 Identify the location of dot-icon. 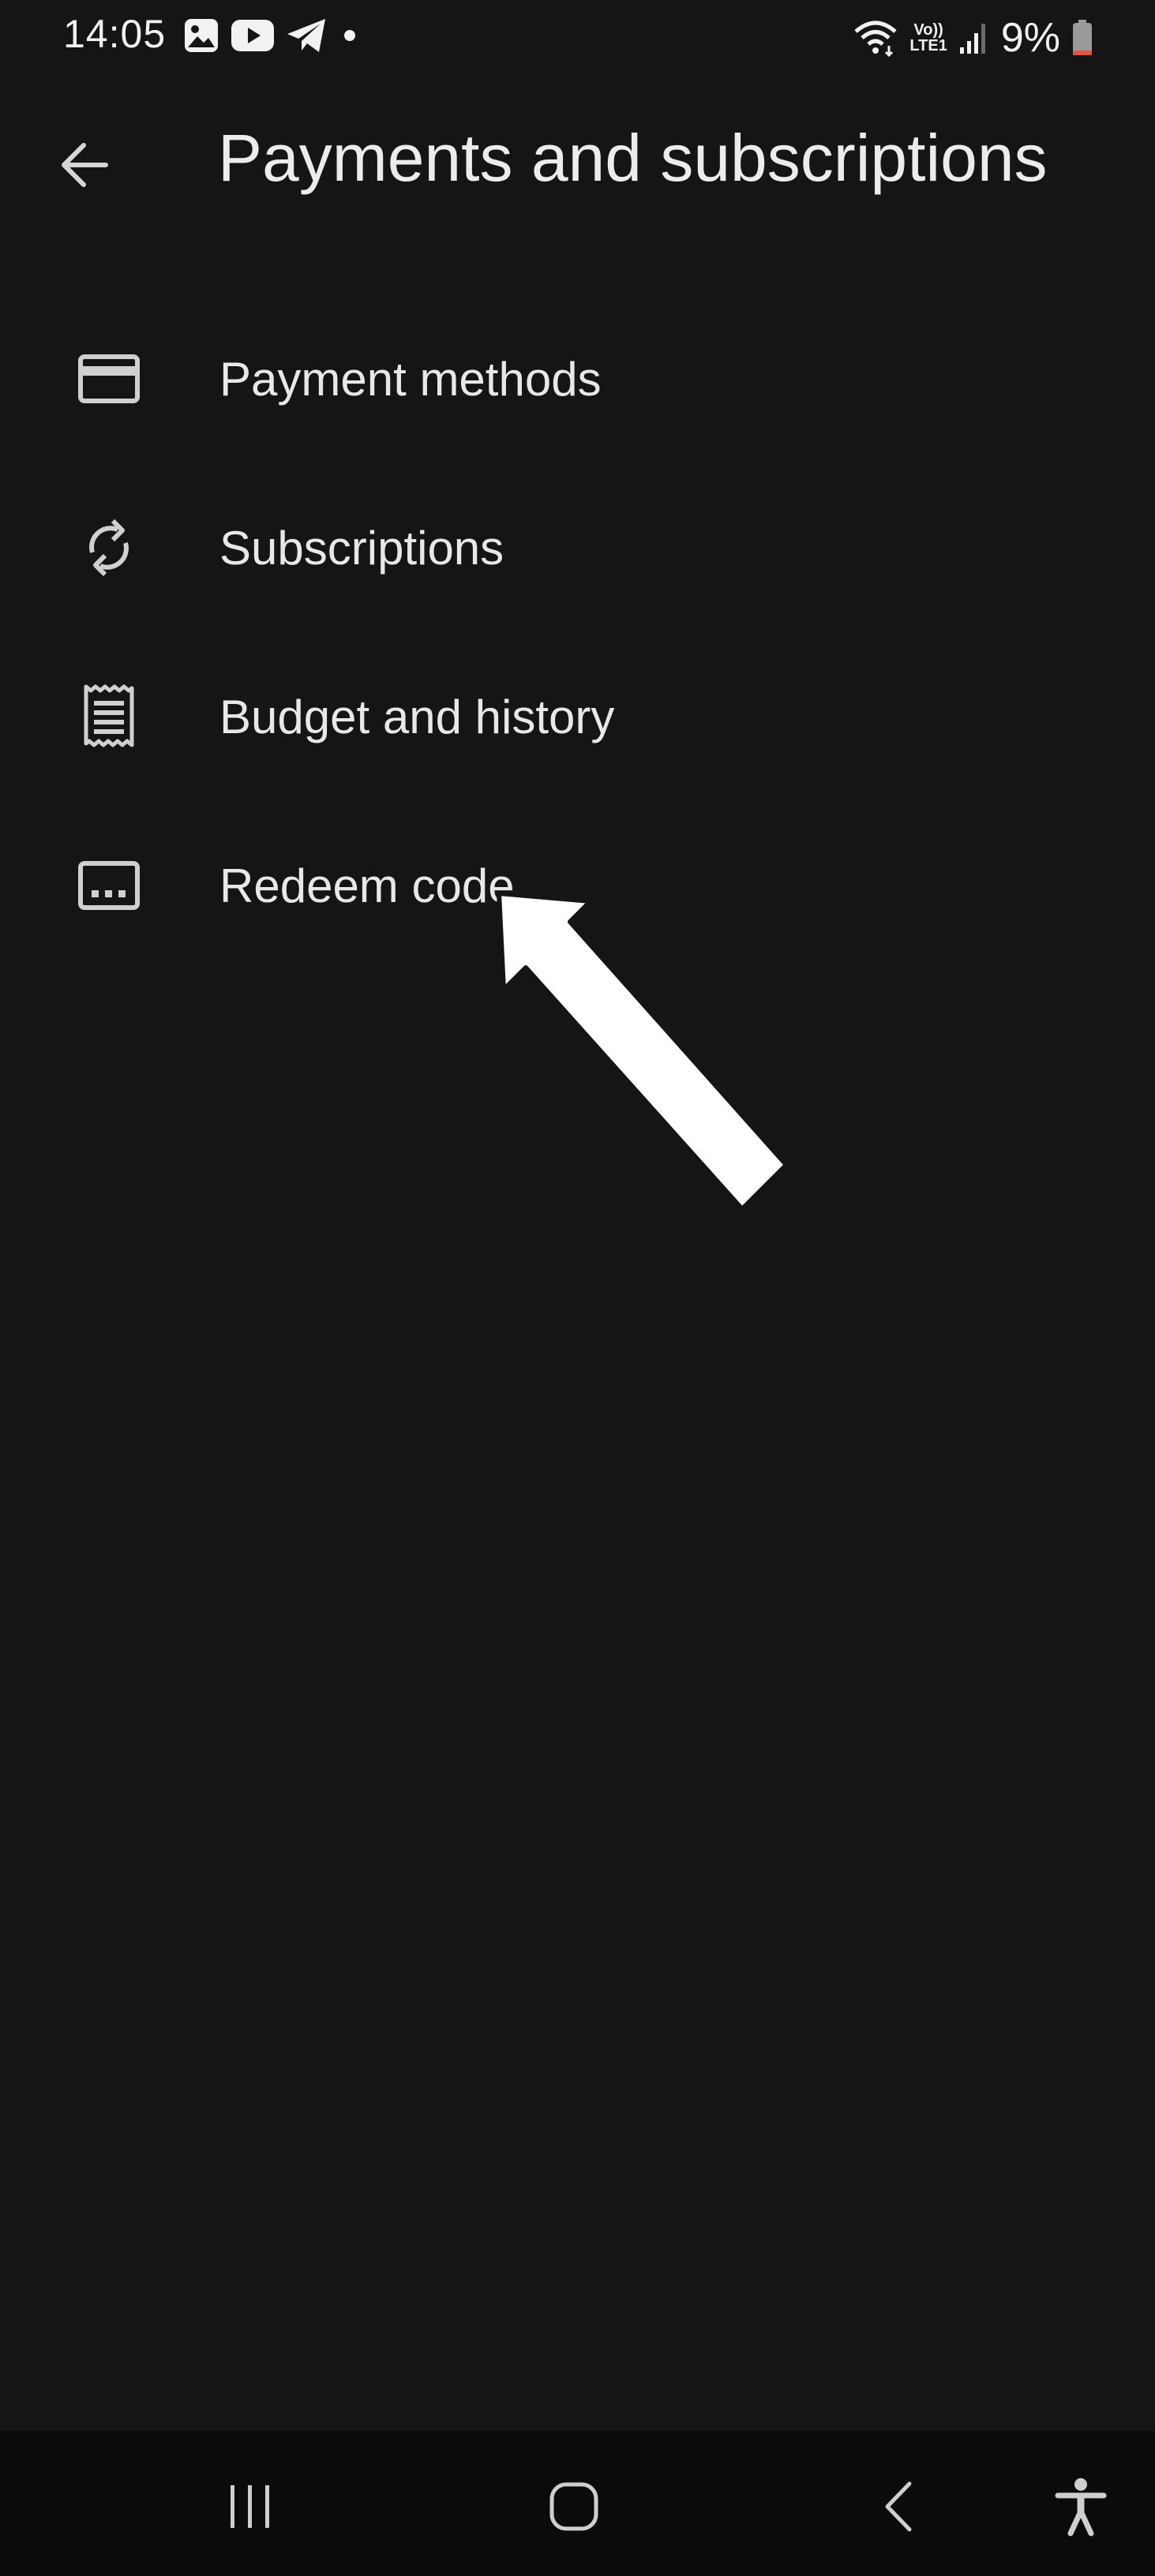
(350, 35).